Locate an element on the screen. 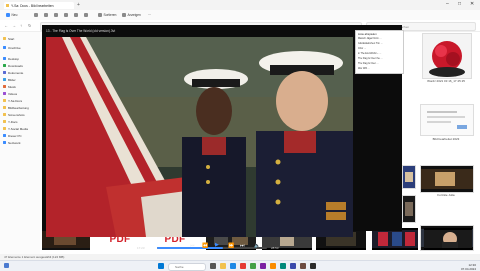 This screenshot has width=480, height=271. sidebar-item: Netzwerk is located at coordinates (12, 142).